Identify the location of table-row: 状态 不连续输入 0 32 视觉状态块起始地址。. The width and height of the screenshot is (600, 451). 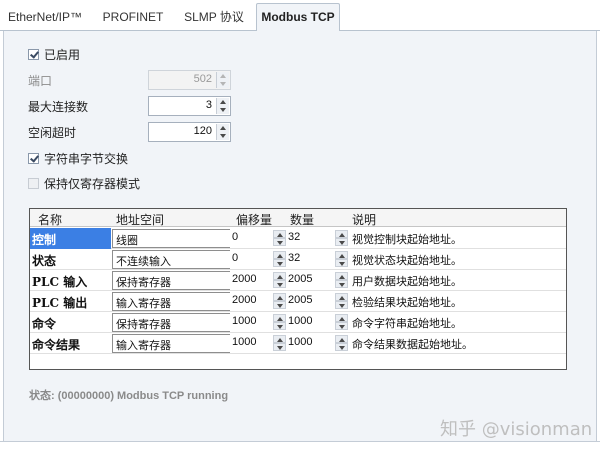
(298, 259).